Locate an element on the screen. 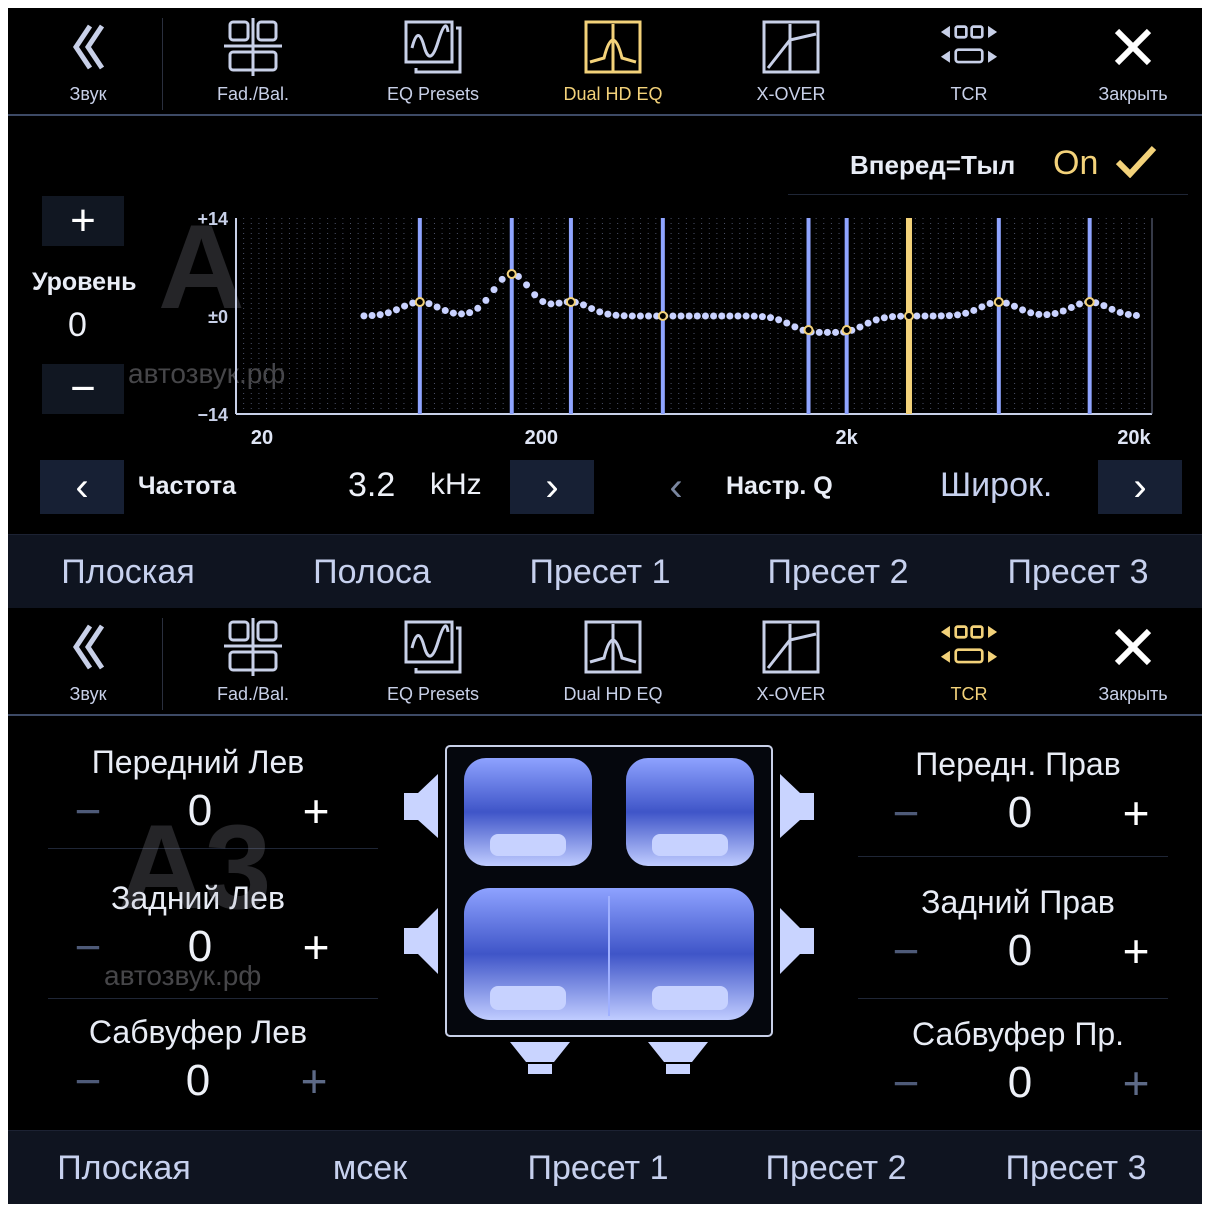 The height and width of the screenshot is (1209, 1211). speaker-front-right-icon is located at coordinates (797, 806).